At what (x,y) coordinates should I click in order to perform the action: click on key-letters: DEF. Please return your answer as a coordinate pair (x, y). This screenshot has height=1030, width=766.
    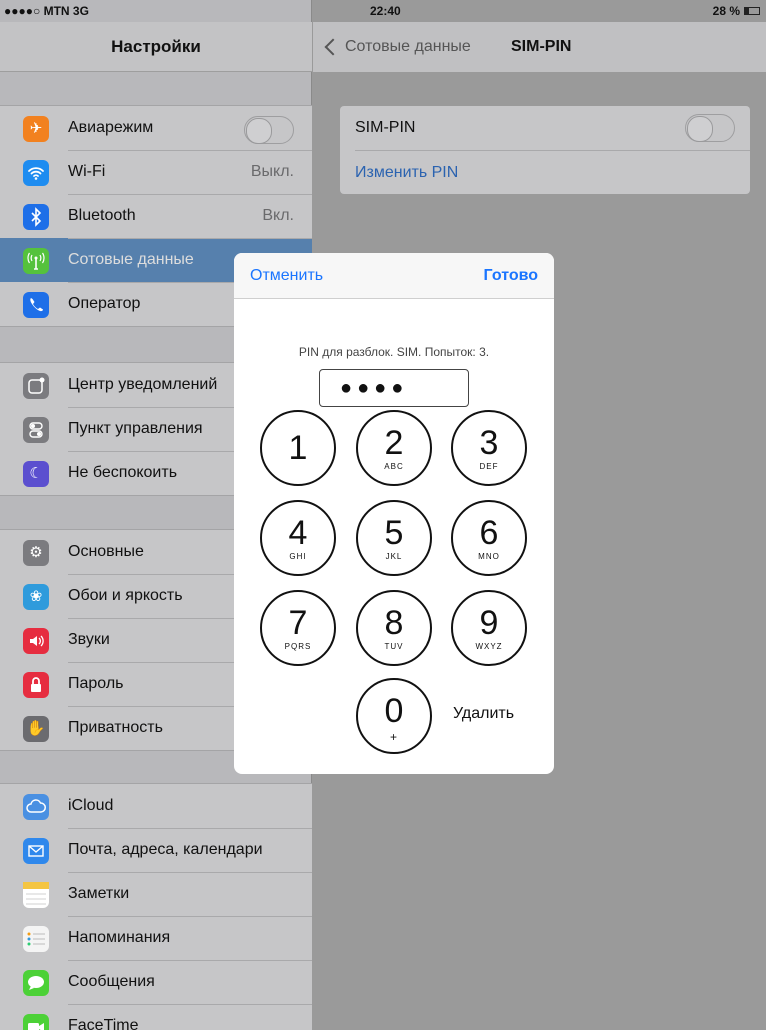
    Looking at the image, I should click on (489, 466).